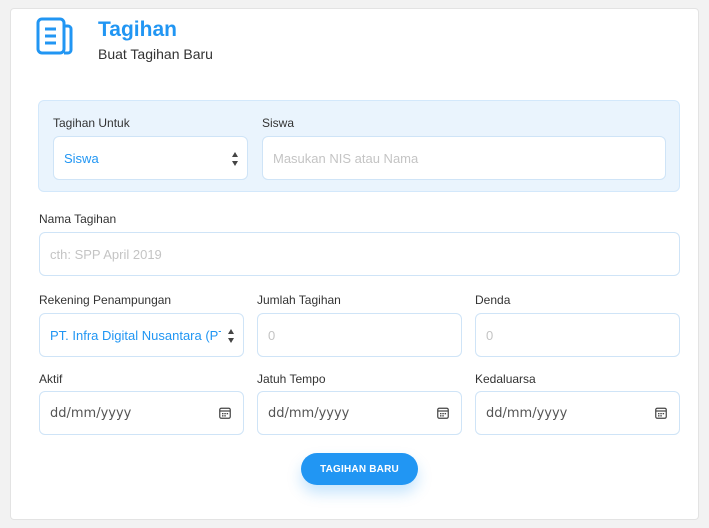 The height and width of the screenshot is (528, 709). Describe the element at coordinates (464, 158) in the screenshot. I see `siswa-input: Masukan NIS atau Nama` at that location.